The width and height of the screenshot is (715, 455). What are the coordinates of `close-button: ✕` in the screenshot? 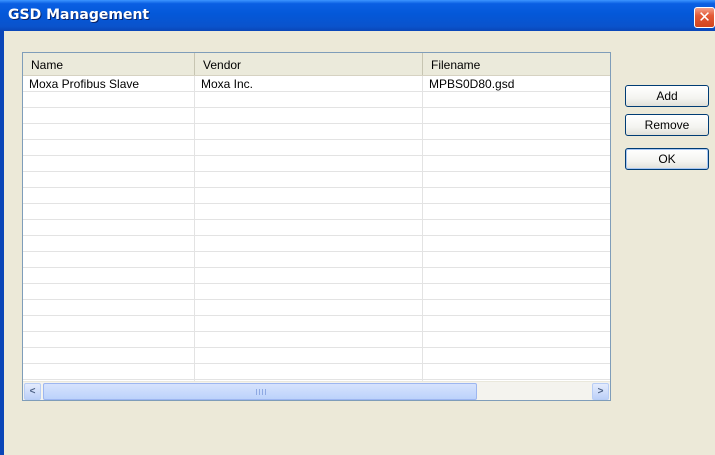 It's located at (704, 17).